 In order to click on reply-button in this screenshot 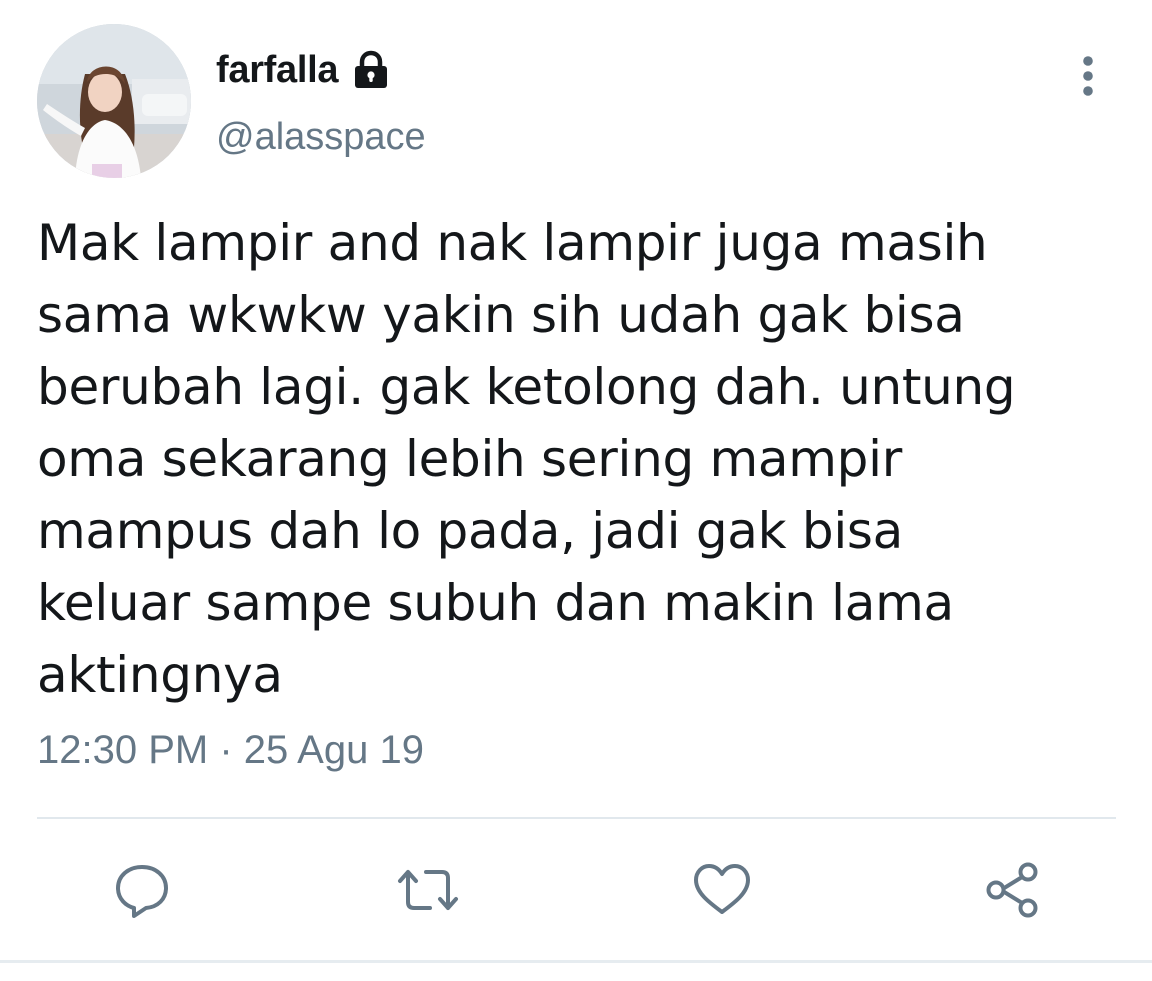, I will do `click(142, 890)`.